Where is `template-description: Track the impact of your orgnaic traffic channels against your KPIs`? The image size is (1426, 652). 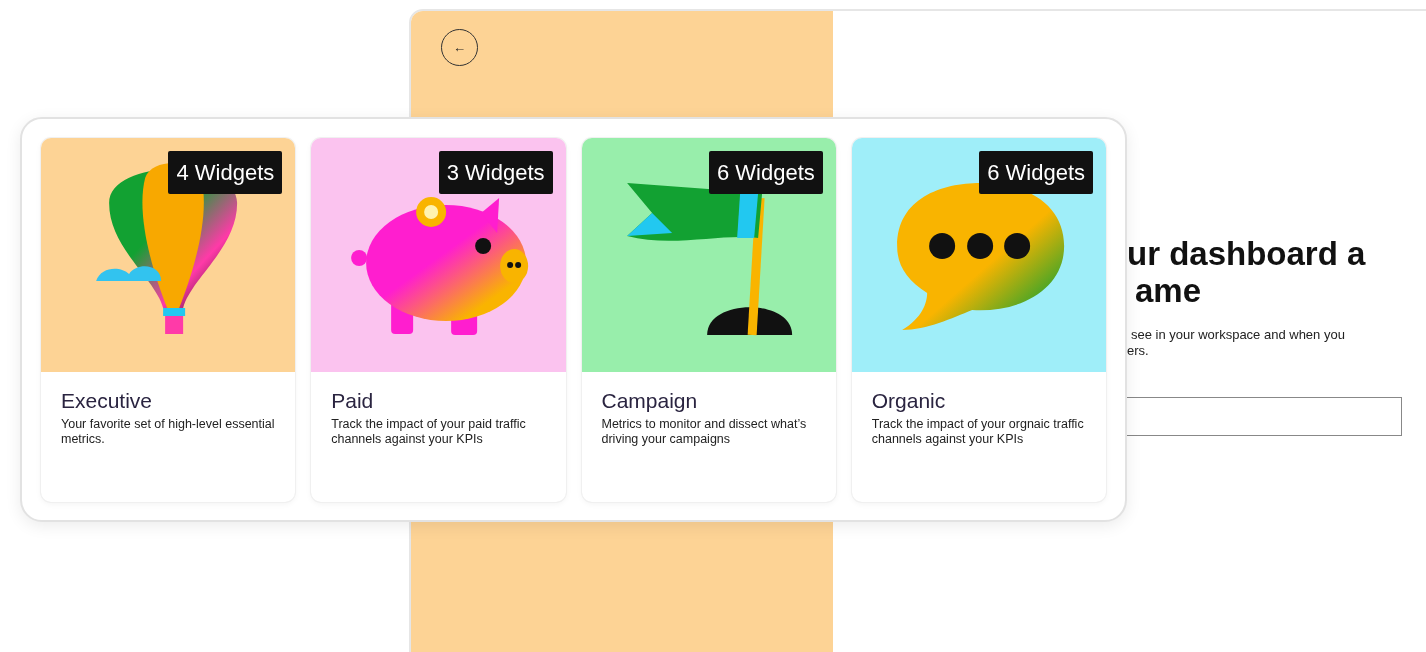 template-description: Track the impact of your orgnaic traffic channels against your KPIs is located at coordinates (978, 432).